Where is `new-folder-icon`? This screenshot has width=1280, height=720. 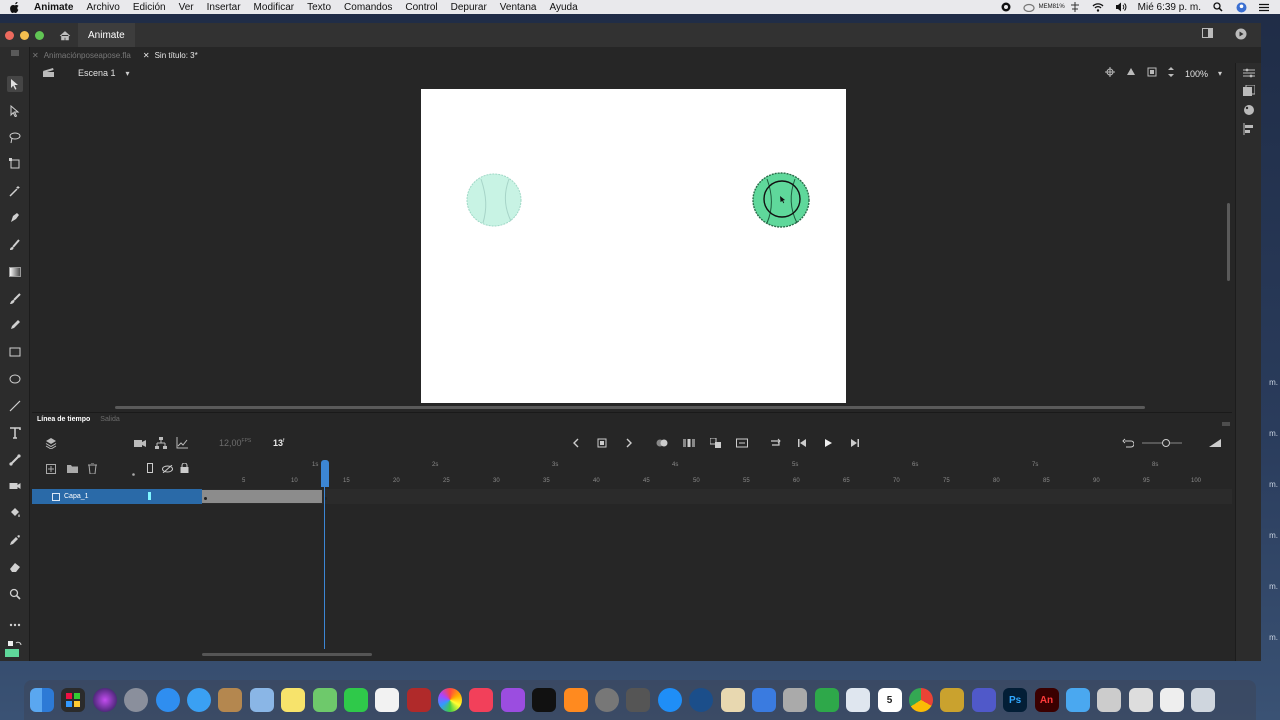 new-folder-icon is located at coordinates (72, 470).